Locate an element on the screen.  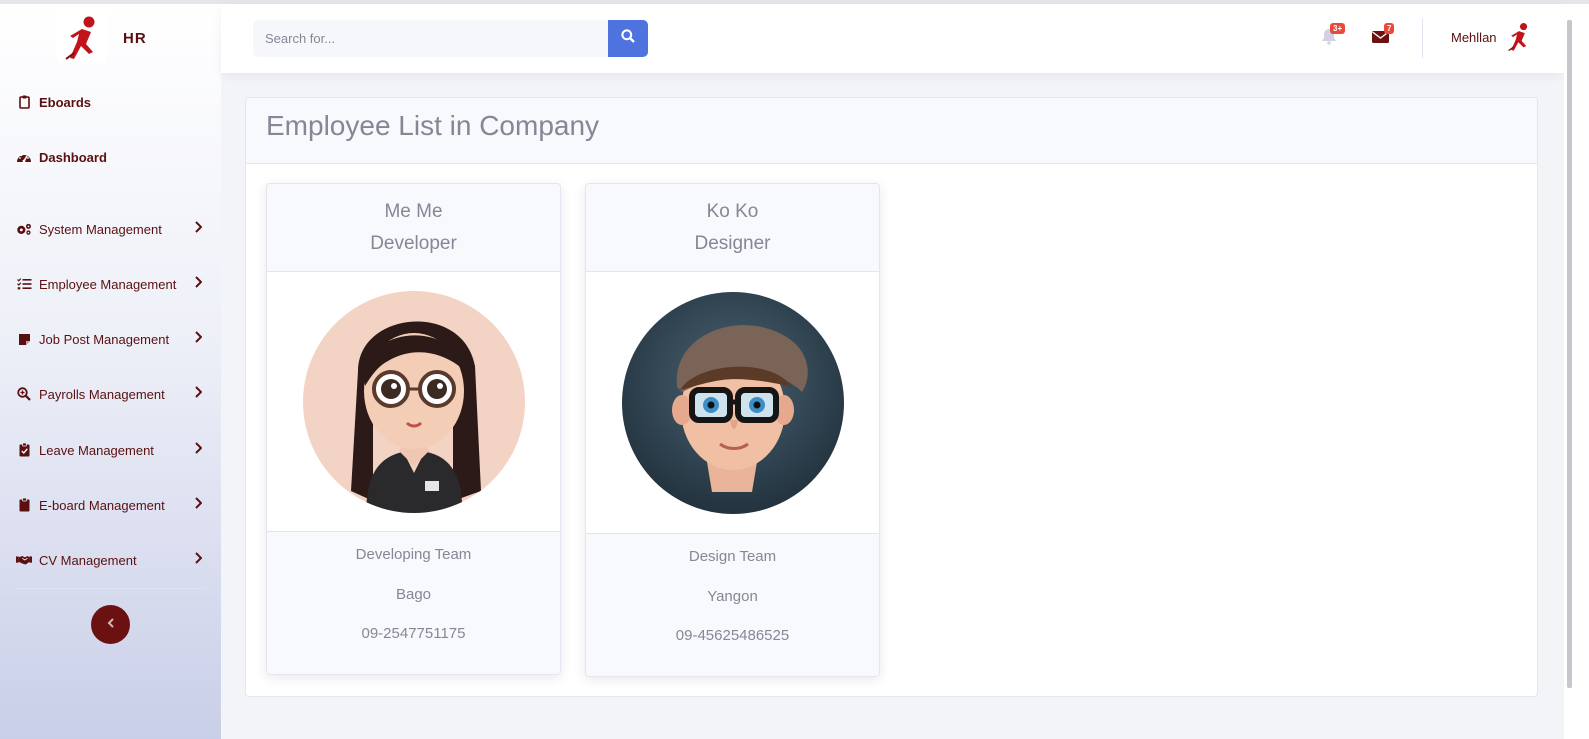
search-button is located at coordinates (628, 38).